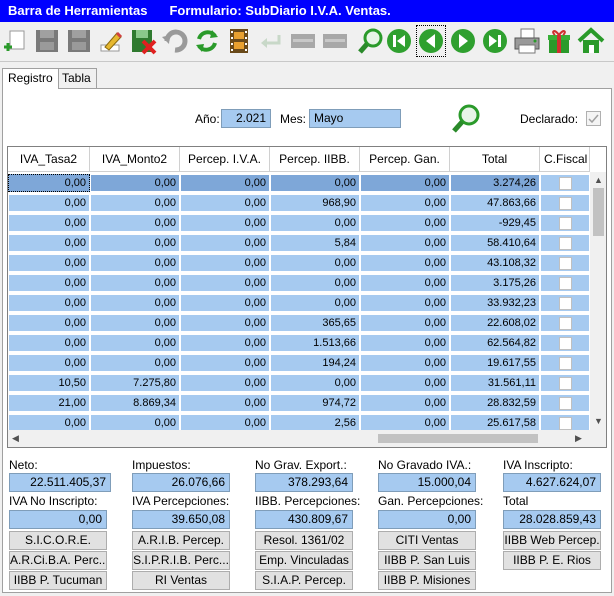 Image resolution: width=614 pixels, height=596 pixels. What do you see at coordinates (49, 383) in the screenshot?
I see `table-cell: 10,50` at bounding box center [49, 383].